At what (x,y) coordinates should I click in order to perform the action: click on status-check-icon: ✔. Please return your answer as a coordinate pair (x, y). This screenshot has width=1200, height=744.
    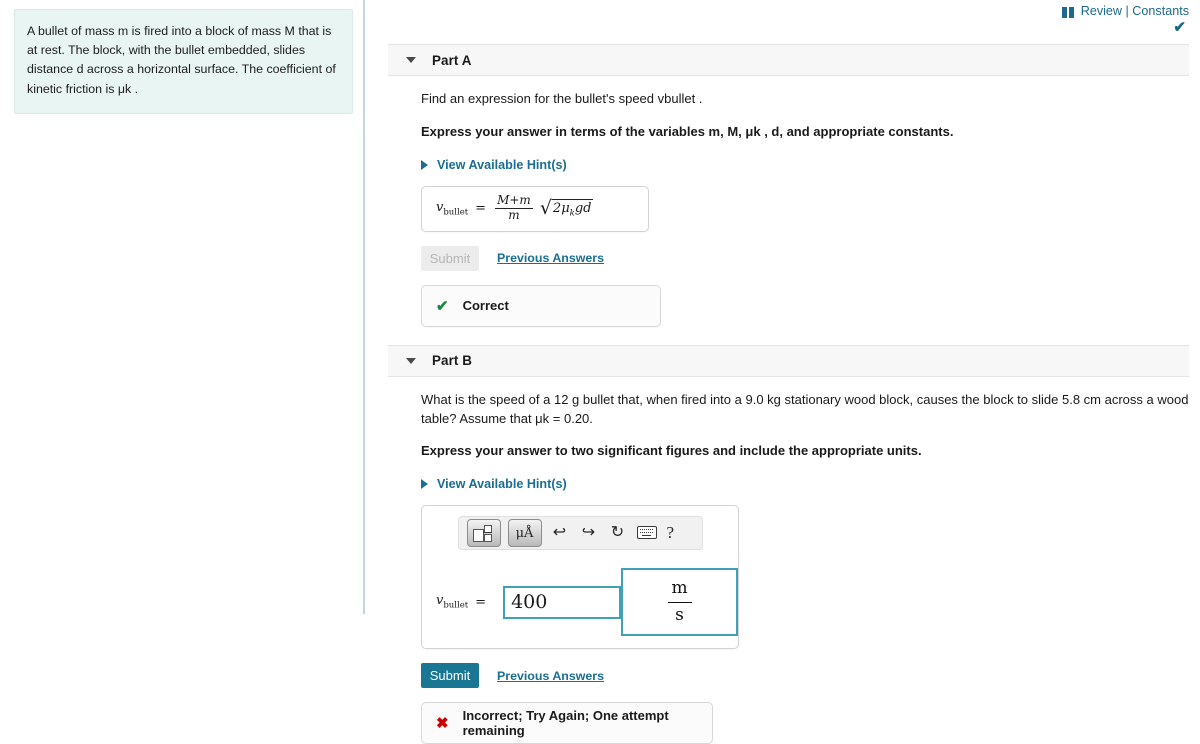
    Looking at the image, I should click on (1179, 27).